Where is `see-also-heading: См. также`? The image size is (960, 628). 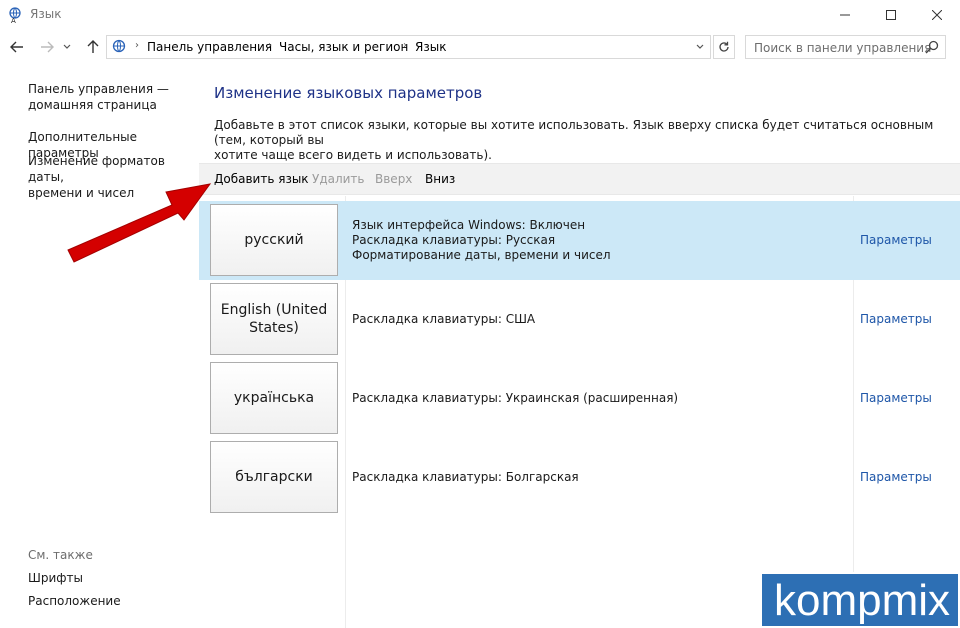 see-also-heading: См. также is located at coordinates (60, 555).